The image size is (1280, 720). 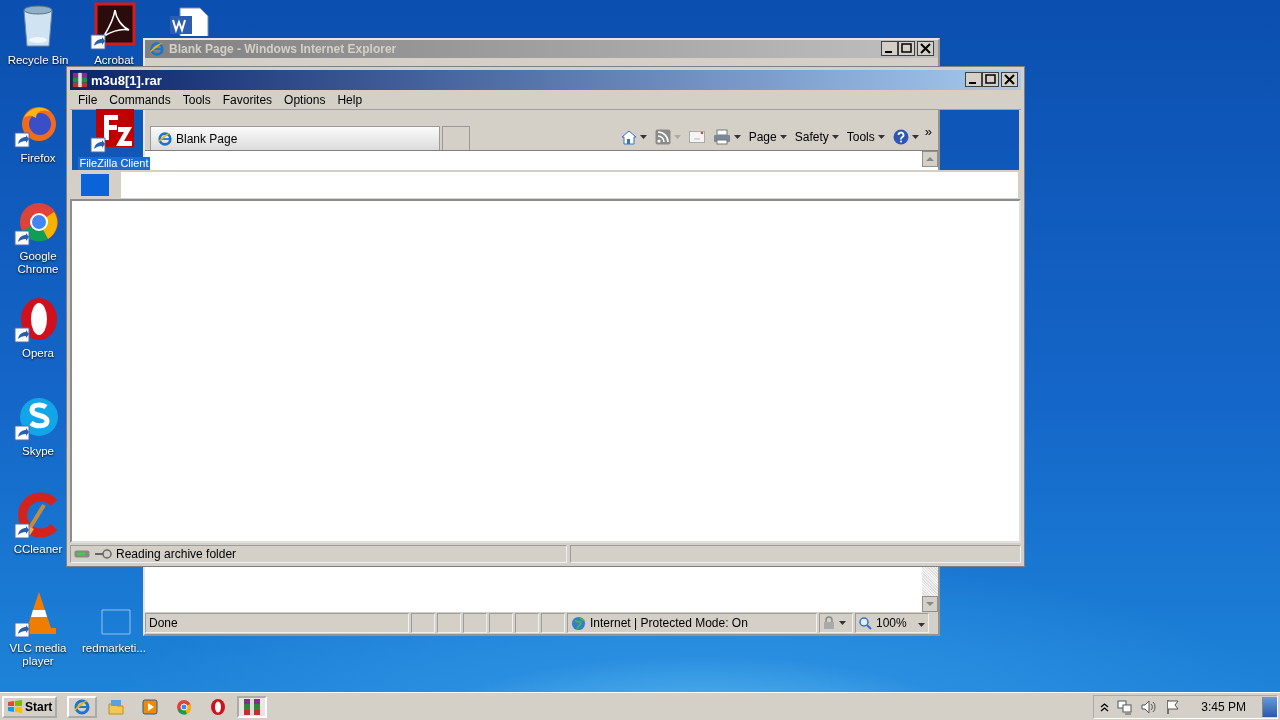 What do you see at coordinates (569, 184) in the screenshot?
I see `address-field` at bounding box center [569, 184].